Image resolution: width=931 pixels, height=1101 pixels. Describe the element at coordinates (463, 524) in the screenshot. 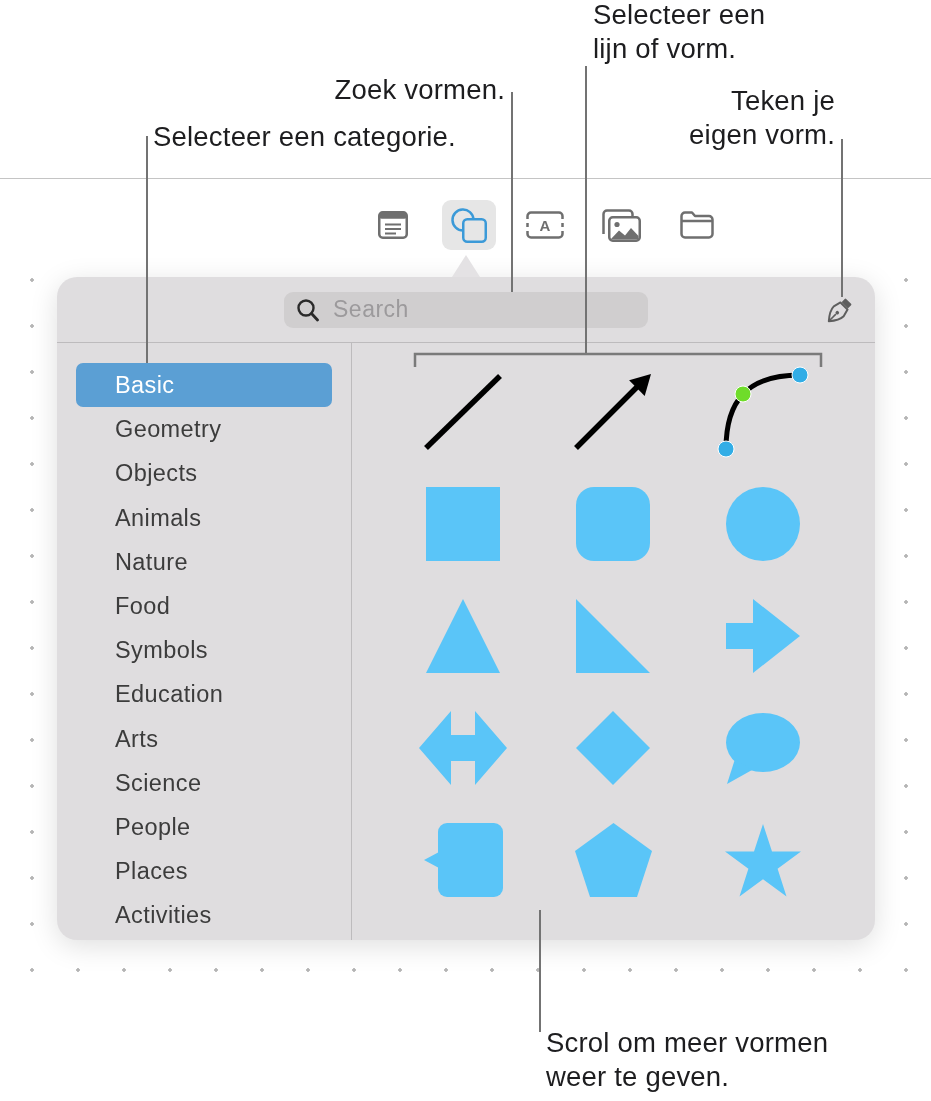

I see `square-icon` at that location.